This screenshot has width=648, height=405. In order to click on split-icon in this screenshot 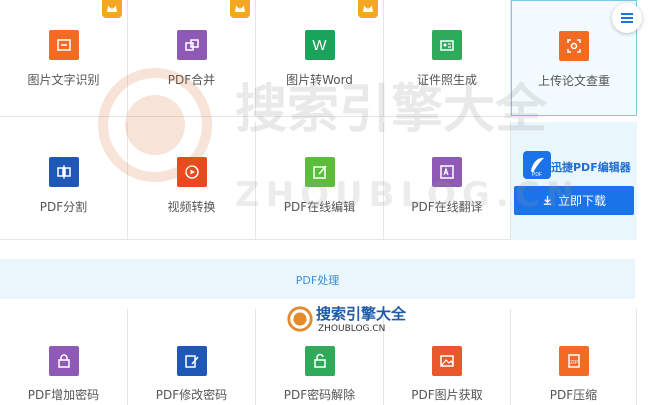, I will do `click(63, 172)`.